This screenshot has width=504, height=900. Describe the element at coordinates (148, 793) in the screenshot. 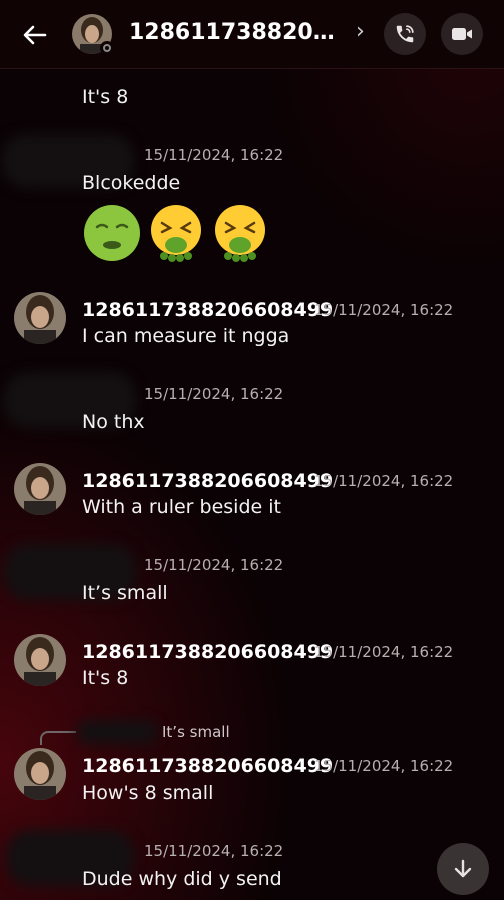

I see `message-text: How's 8 small` at that location.